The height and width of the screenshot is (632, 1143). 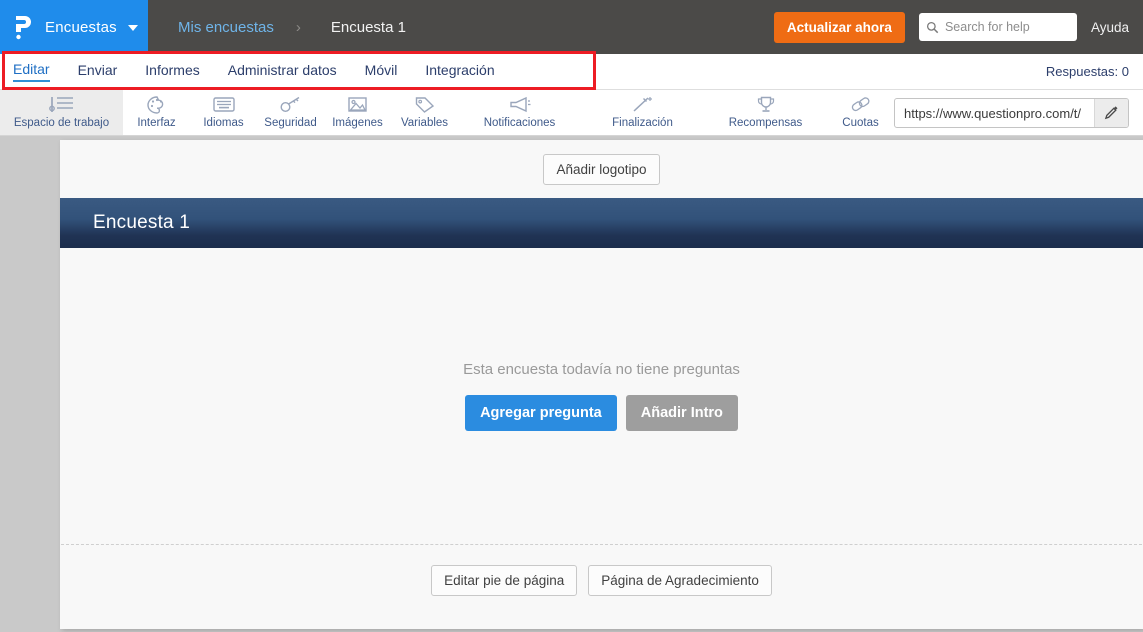 I want to click on search-icon, so click(x=932, y=27).